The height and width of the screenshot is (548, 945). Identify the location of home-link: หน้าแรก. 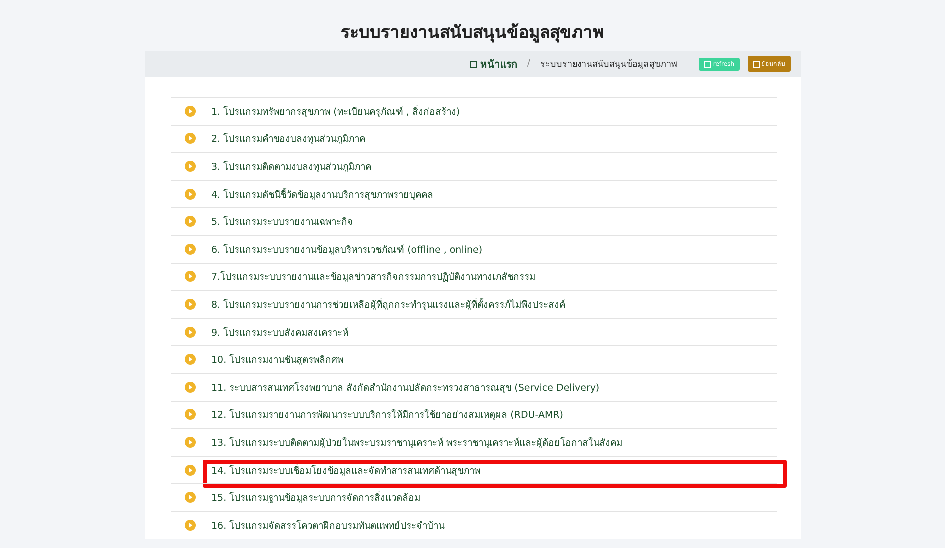
(494, 64).